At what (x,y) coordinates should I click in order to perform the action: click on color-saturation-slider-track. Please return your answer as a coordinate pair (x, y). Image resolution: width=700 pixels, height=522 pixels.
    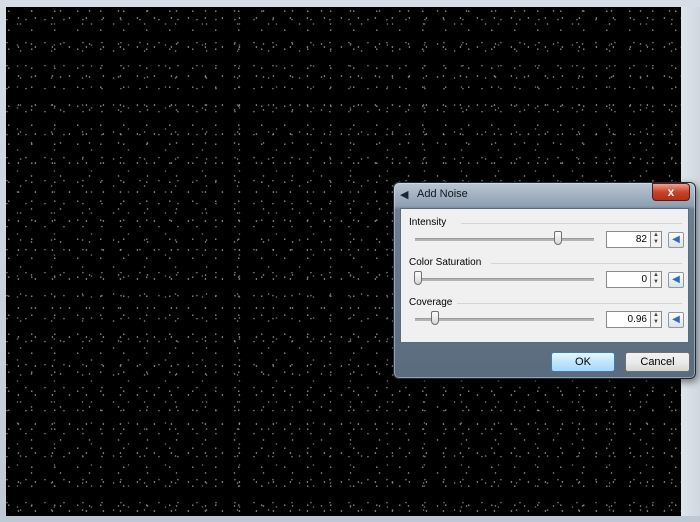
    Looking at the image, I should click on (504, 279).